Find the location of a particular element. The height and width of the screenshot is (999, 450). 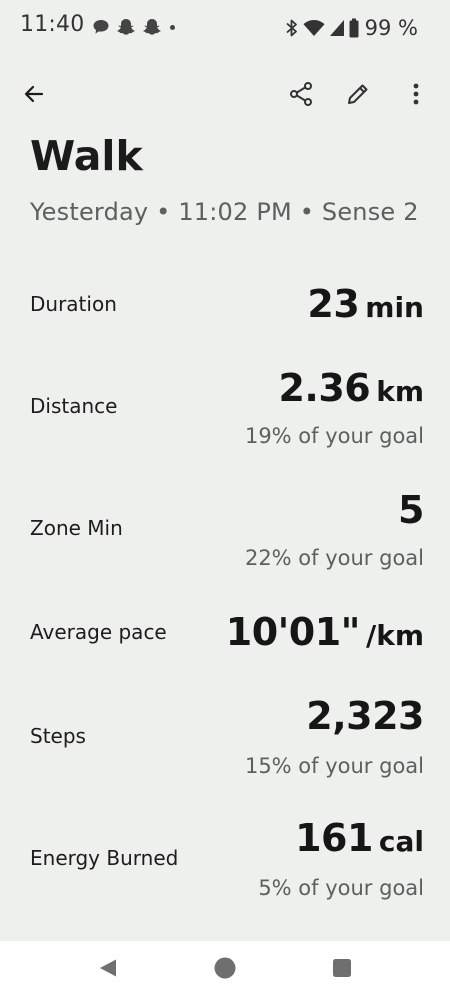

nav-home-button is located at coordinates (225, 970).